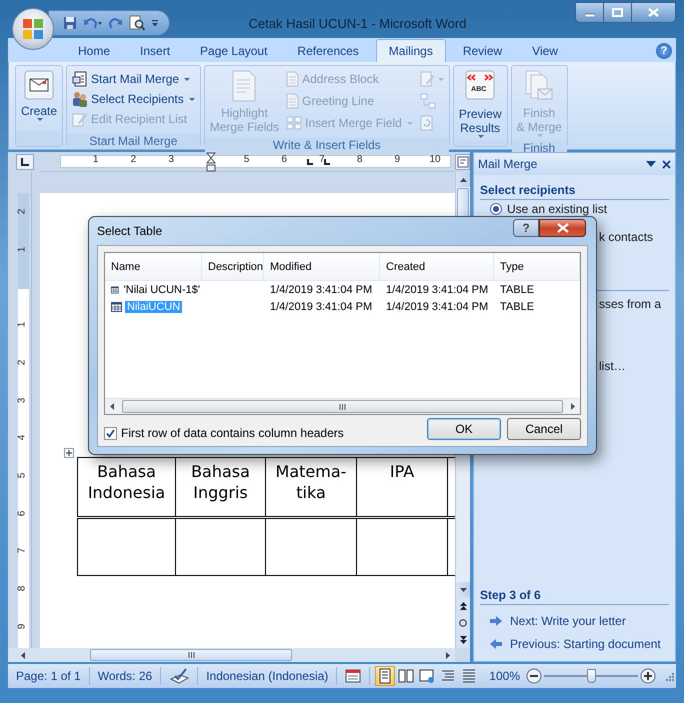 The height and width of the screenshot is (703, 684). I want to click on left-tab-icon, so click(25, 162).